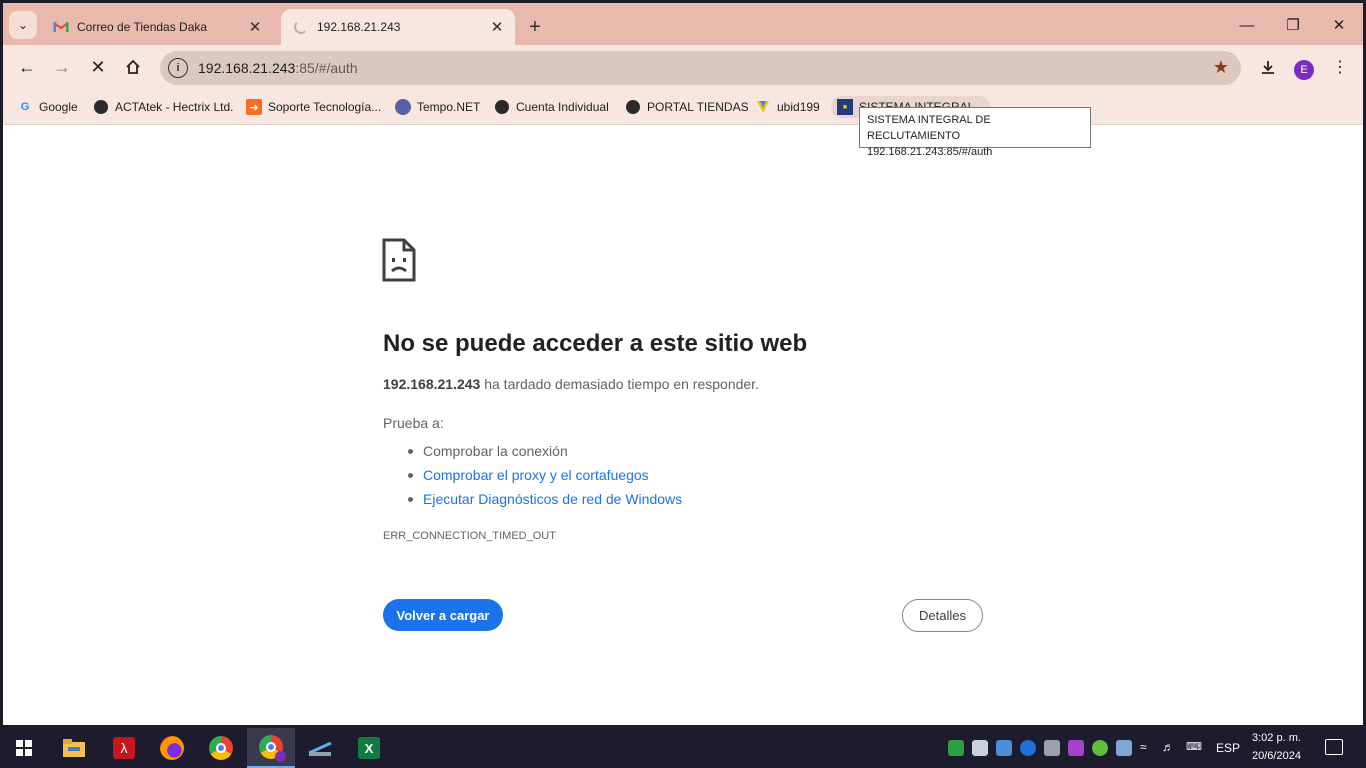 This screenshot has height=768, width=1366. I want to click on bookmark-star-icon: ★, so click(1221, 67).